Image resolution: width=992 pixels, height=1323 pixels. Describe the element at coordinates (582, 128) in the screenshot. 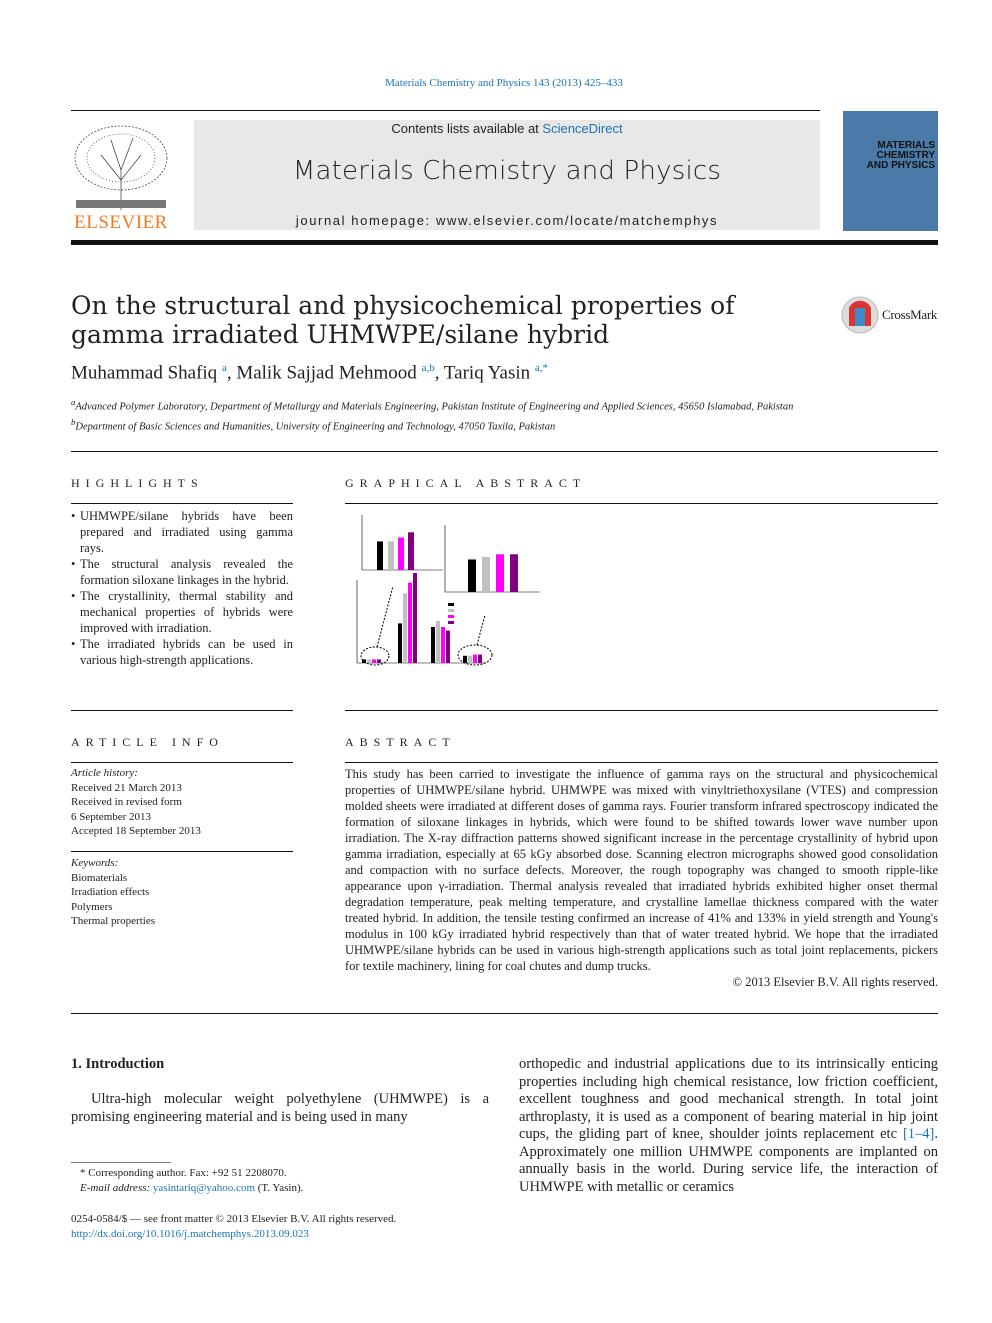

I see `sciencedirect-link: ScienceDirect` at that location.